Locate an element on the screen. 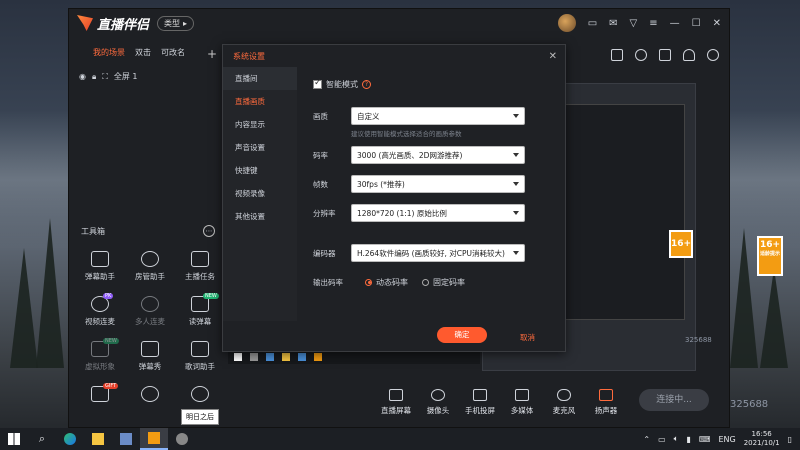  type-button: 类型 ▸ is located at coordinates (176, 23).